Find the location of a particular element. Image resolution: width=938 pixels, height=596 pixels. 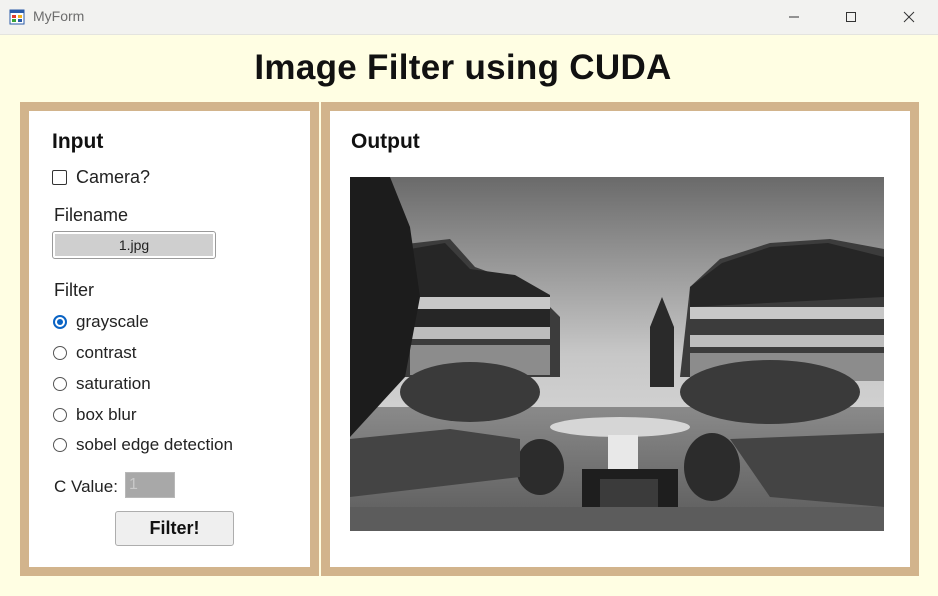

camera-checkbox: Camera? is located at coordinates (101, 177).